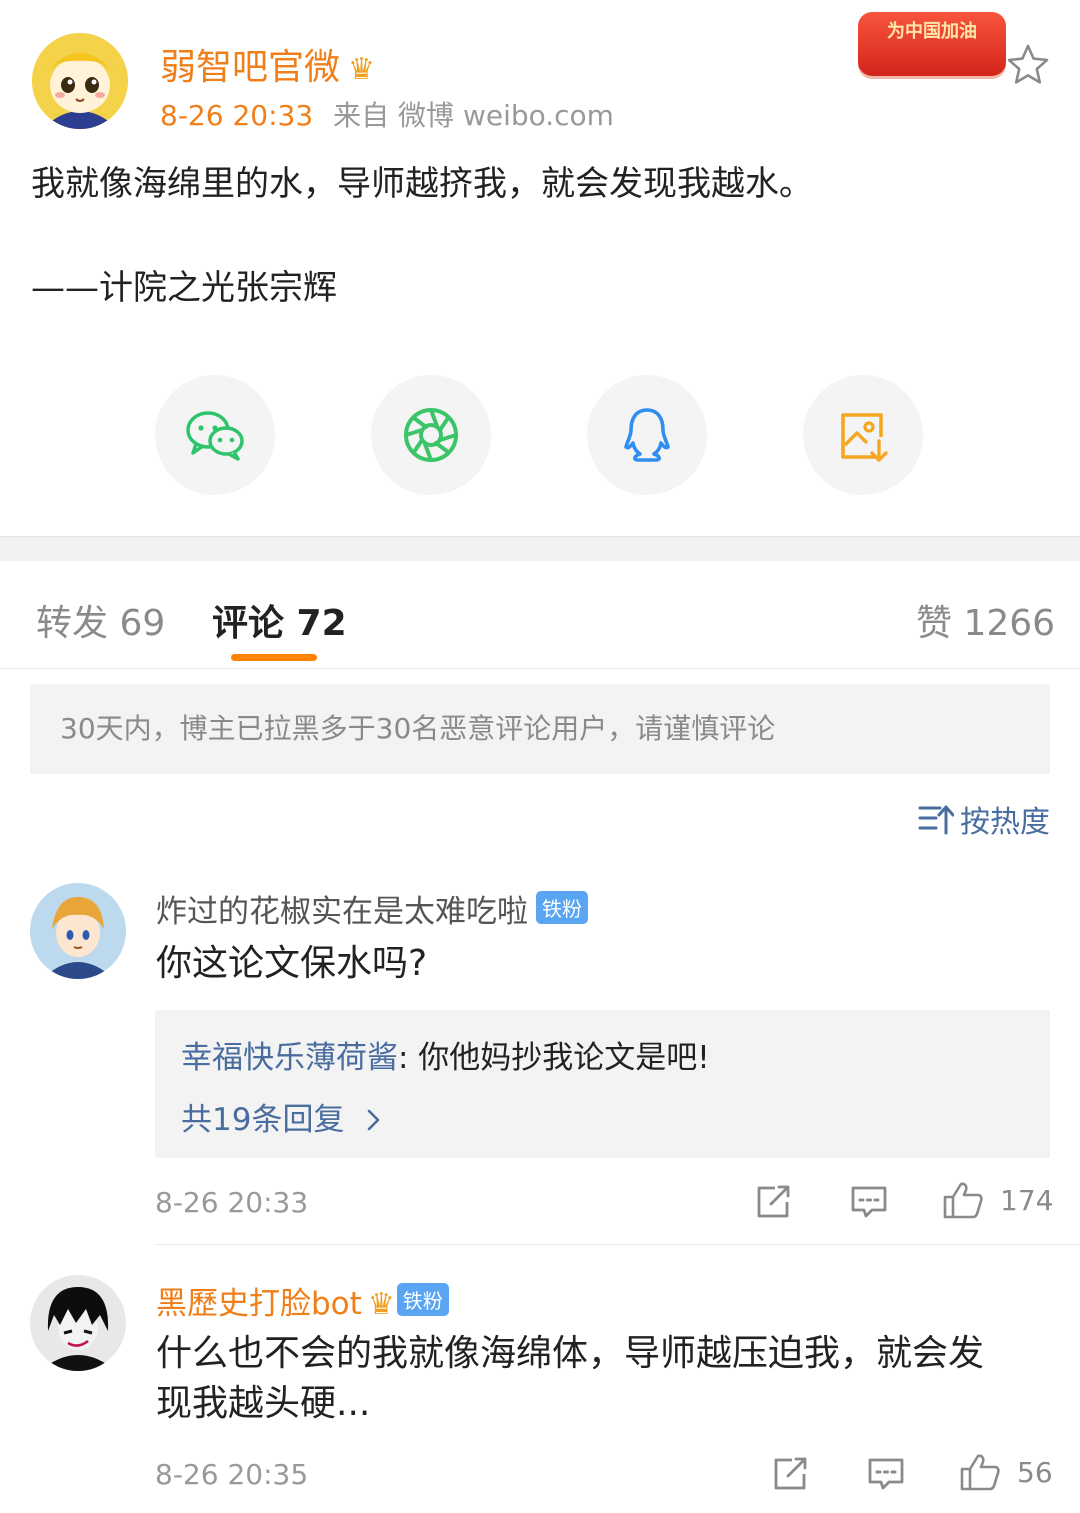 This screenshot has height=1513, width=1080. What do you see at coordinates (554, 1058) in the screenshot?
I see `reply-text: : 你他妈抄我论文是吧!` at bounding box center [554, 1058].